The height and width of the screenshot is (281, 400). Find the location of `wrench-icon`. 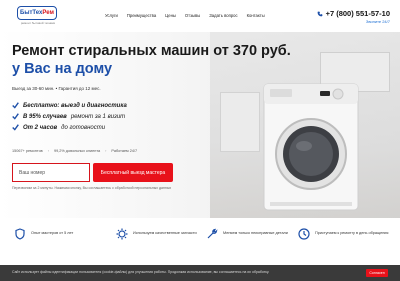

wrench-icon is located at coordinates (212, 233).